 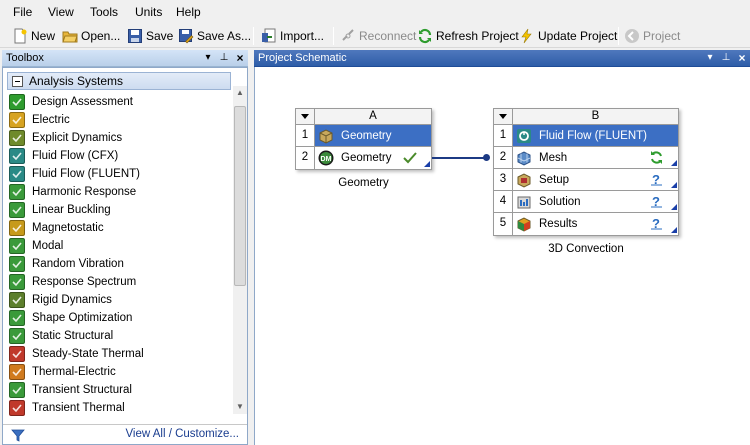 I want to click on toolbox-item: Random Vibration, so click(x=120, y=264).